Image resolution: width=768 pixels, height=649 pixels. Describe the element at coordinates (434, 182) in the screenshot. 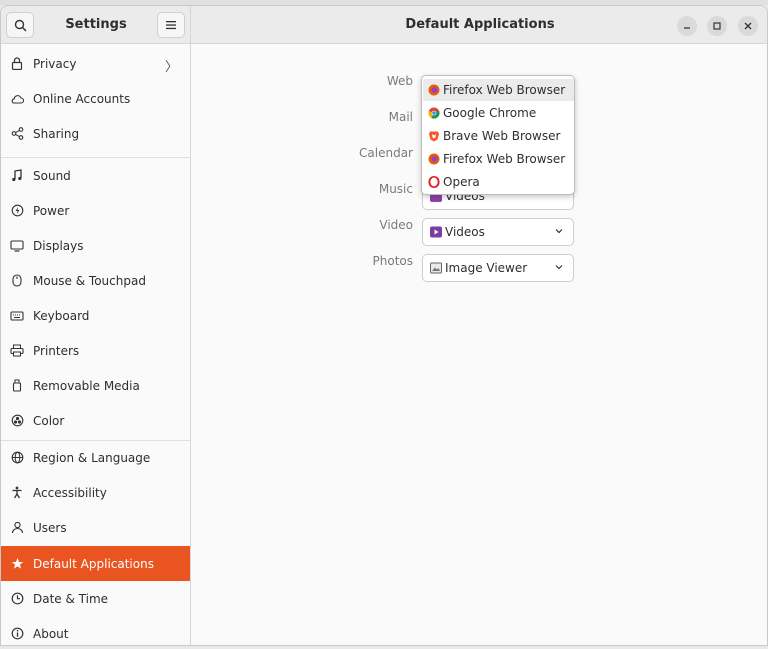

I see `opera-icon` at that location.